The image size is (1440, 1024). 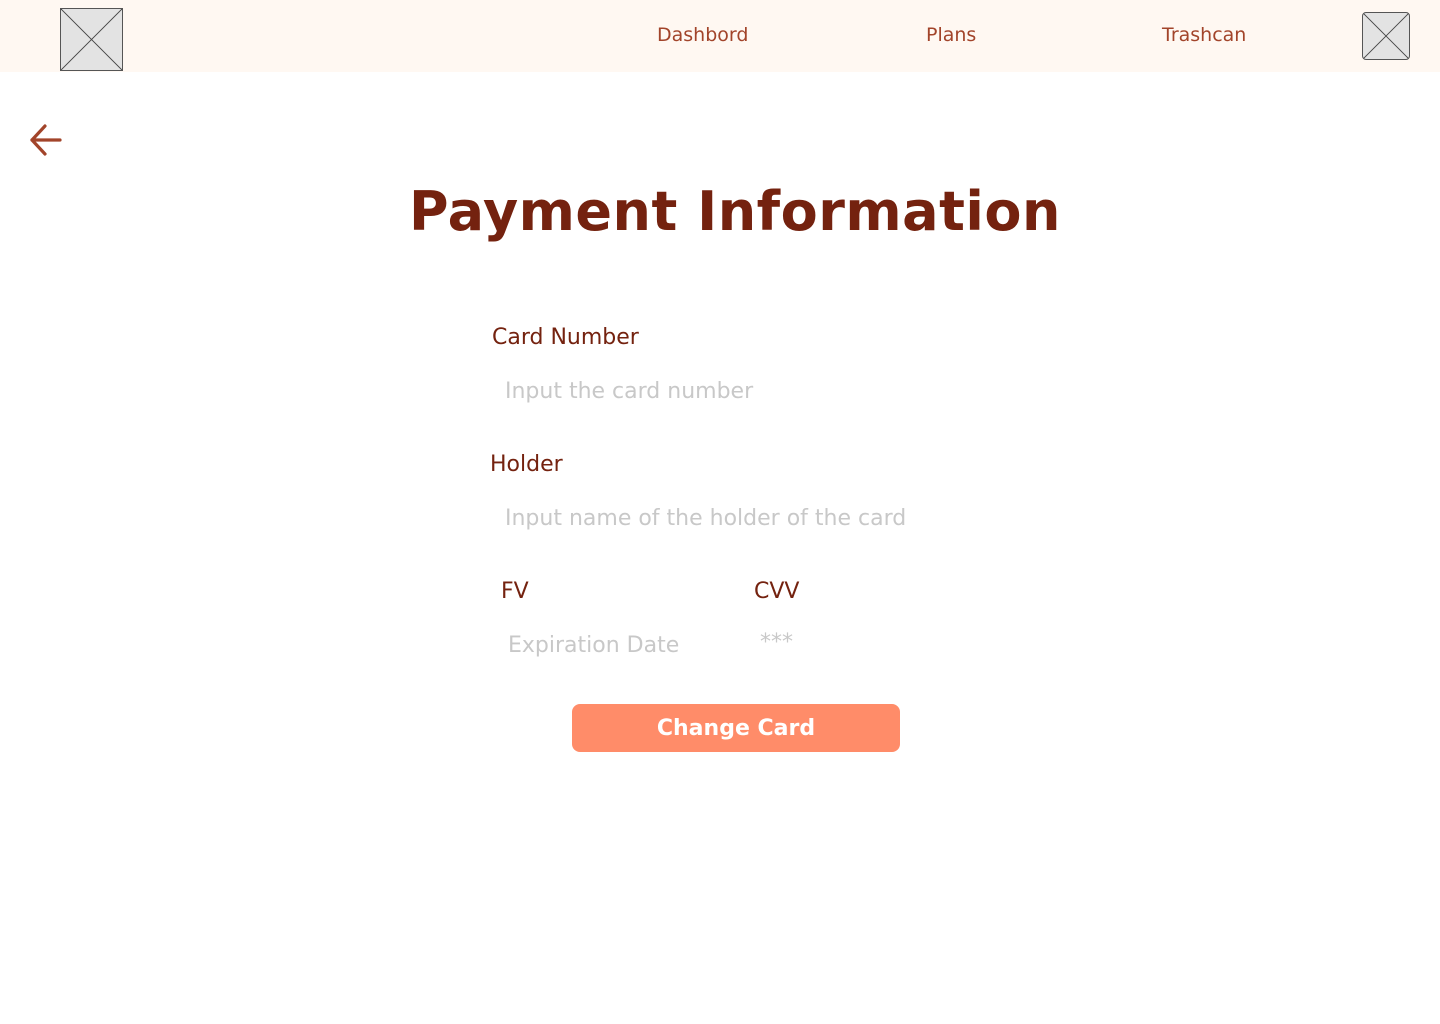 I want to click on top-navbar: Dashbord Plans Trashcan, so click(x=720, y=36).